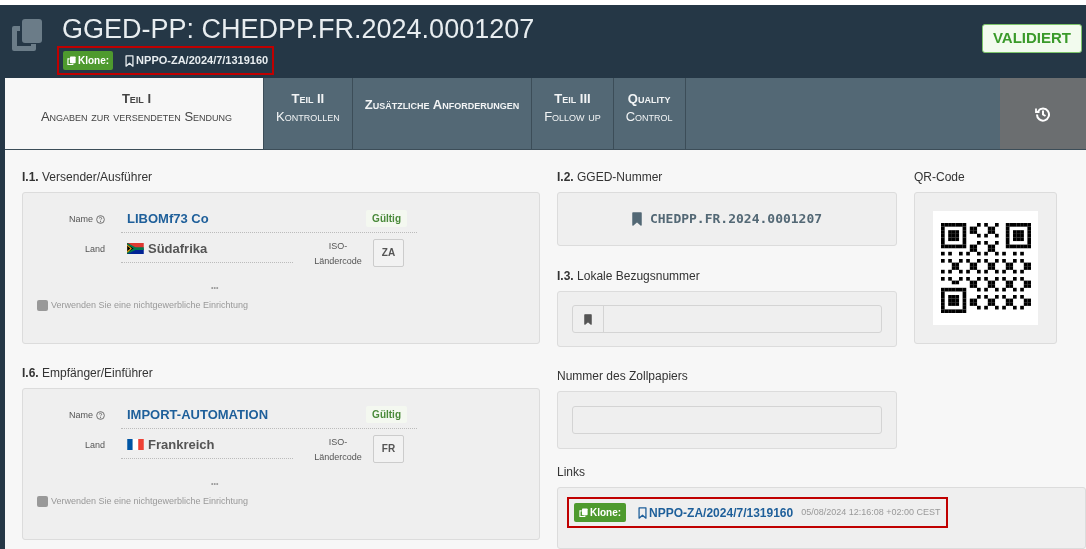 This screenshot has height=549, width=1086. What do you see at coordinates (168, 219) in the screenshot?
I see `party-name-link: LIBOMf73 Co` at bounding box center [168, 219].